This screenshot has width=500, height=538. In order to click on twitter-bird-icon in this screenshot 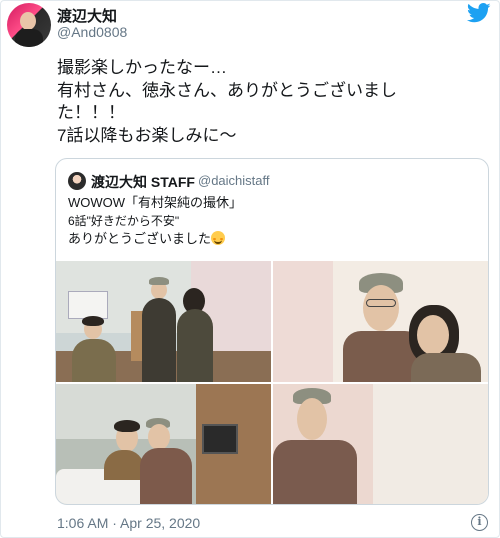, I will do `click(479, 13)`.